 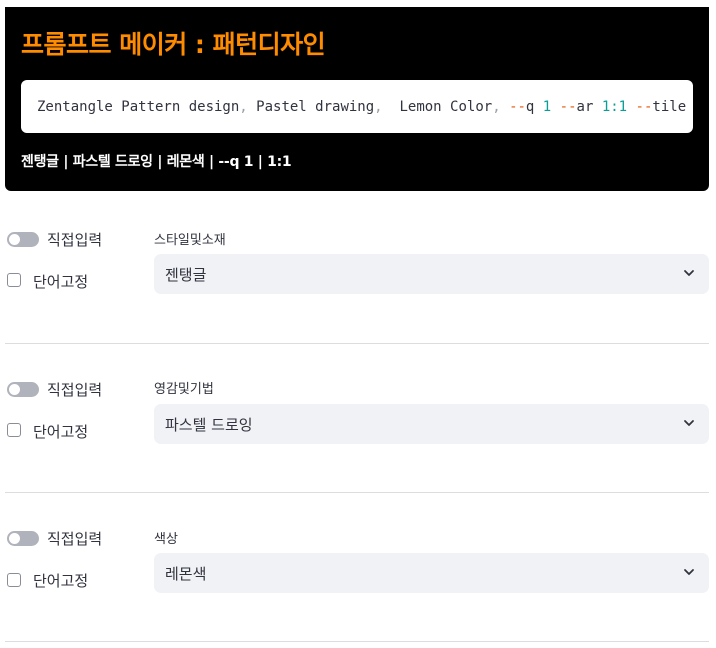 I want to click on color-select-value: 레몬색, so click(x=186, y=574).